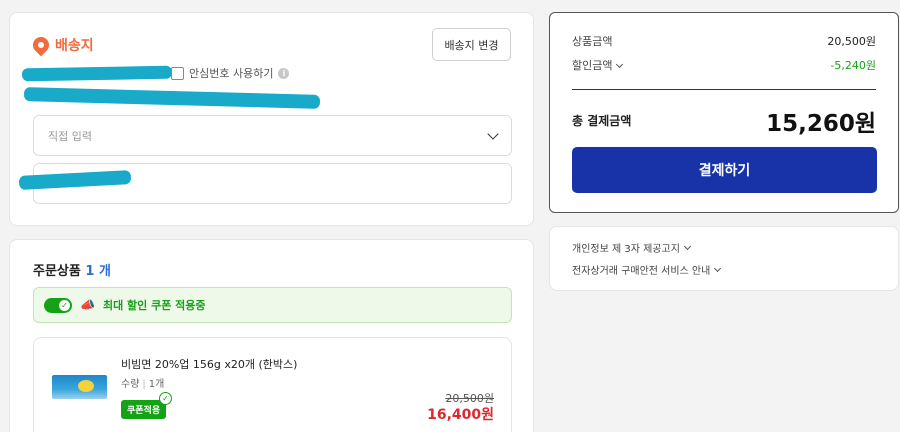 This screenshot has width=900, height=432. What do you see at coordinates (821, 124) in the screenshot?
I see `total-amount-value: 15,260원` at bounding box center [821, 124].